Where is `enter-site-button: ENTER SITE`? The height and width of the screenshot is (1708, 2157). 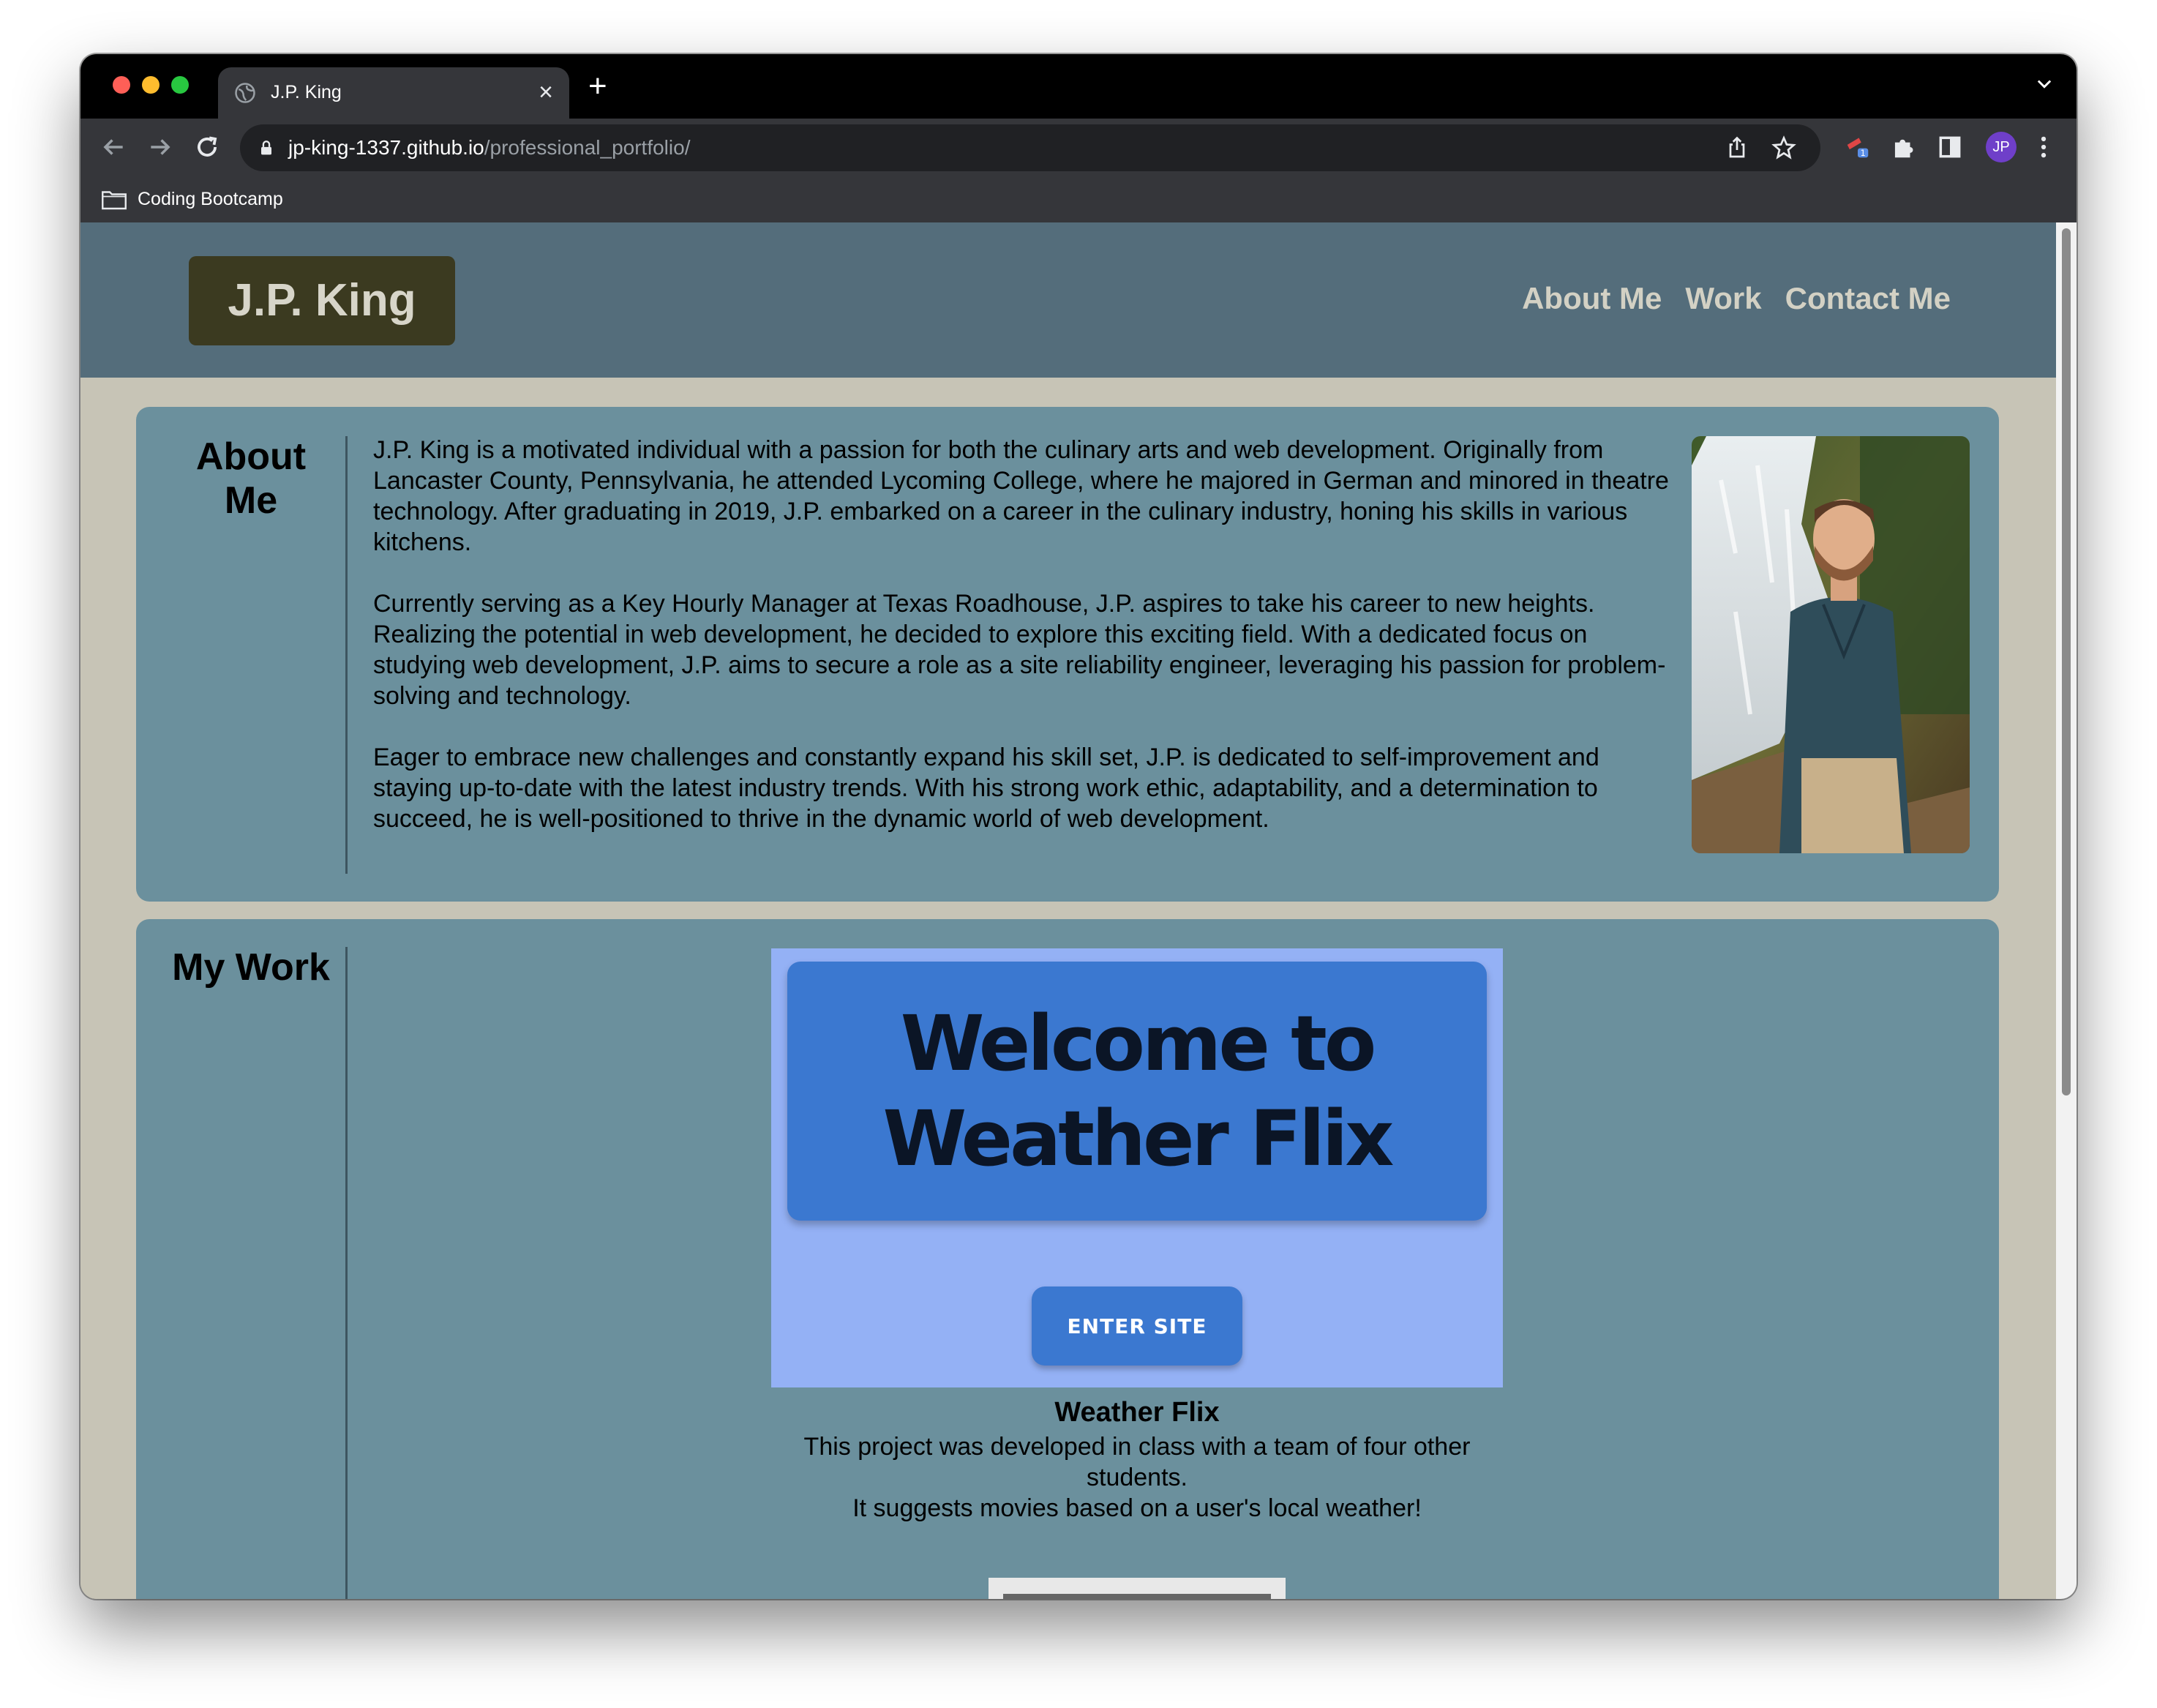
enter-site-button: ENTER SITE is located at coordinates (1137, 1326).